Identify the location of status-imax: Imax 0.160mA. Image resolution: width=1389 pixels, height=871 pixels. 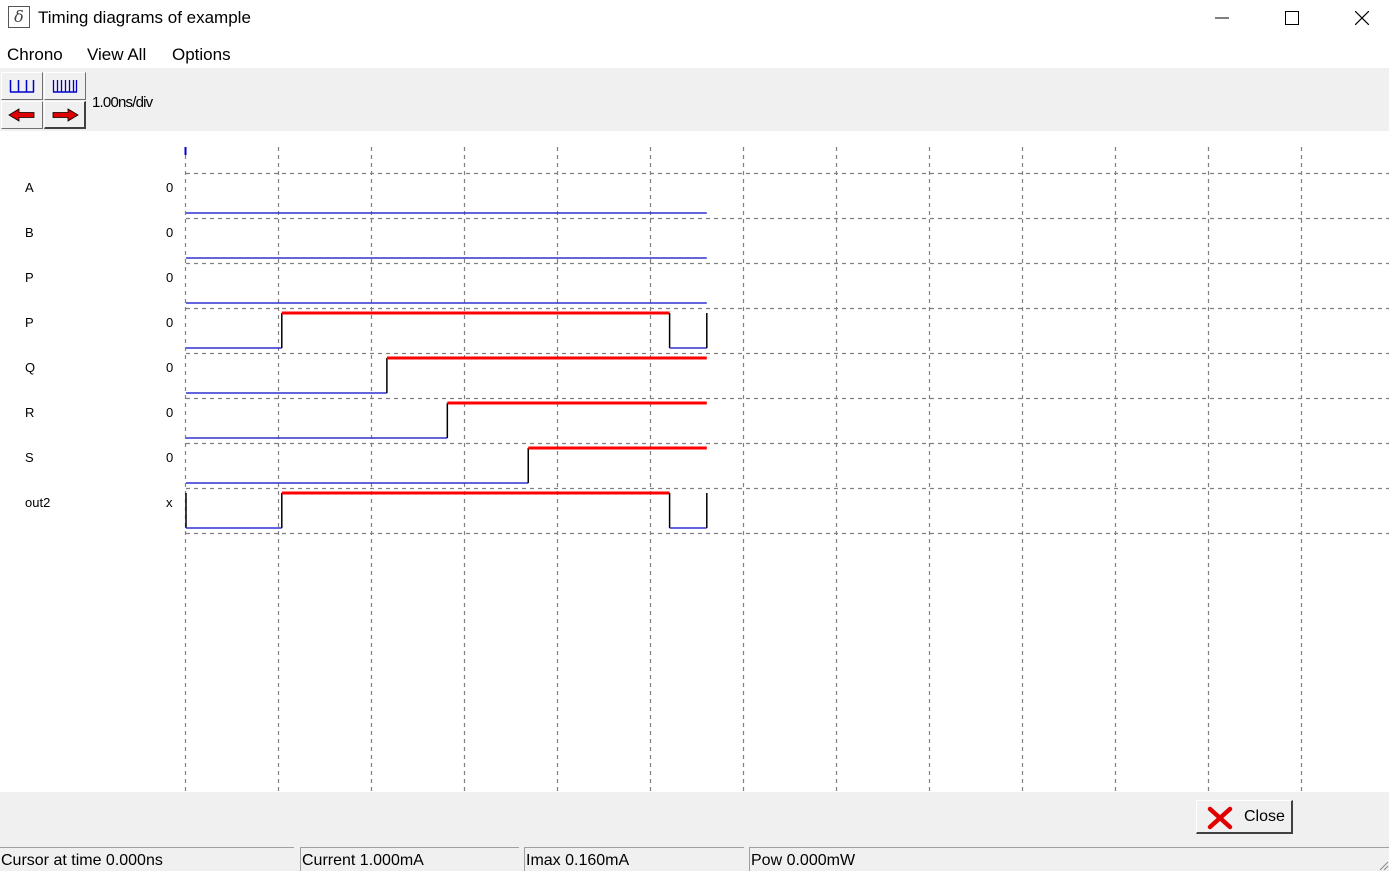
(634, 859).